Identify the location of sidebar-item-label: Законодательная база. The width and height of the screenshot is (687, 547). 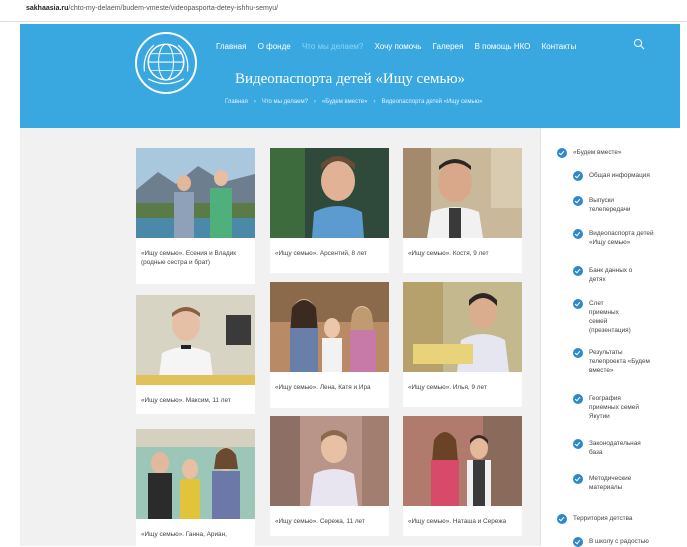
(615, 448).